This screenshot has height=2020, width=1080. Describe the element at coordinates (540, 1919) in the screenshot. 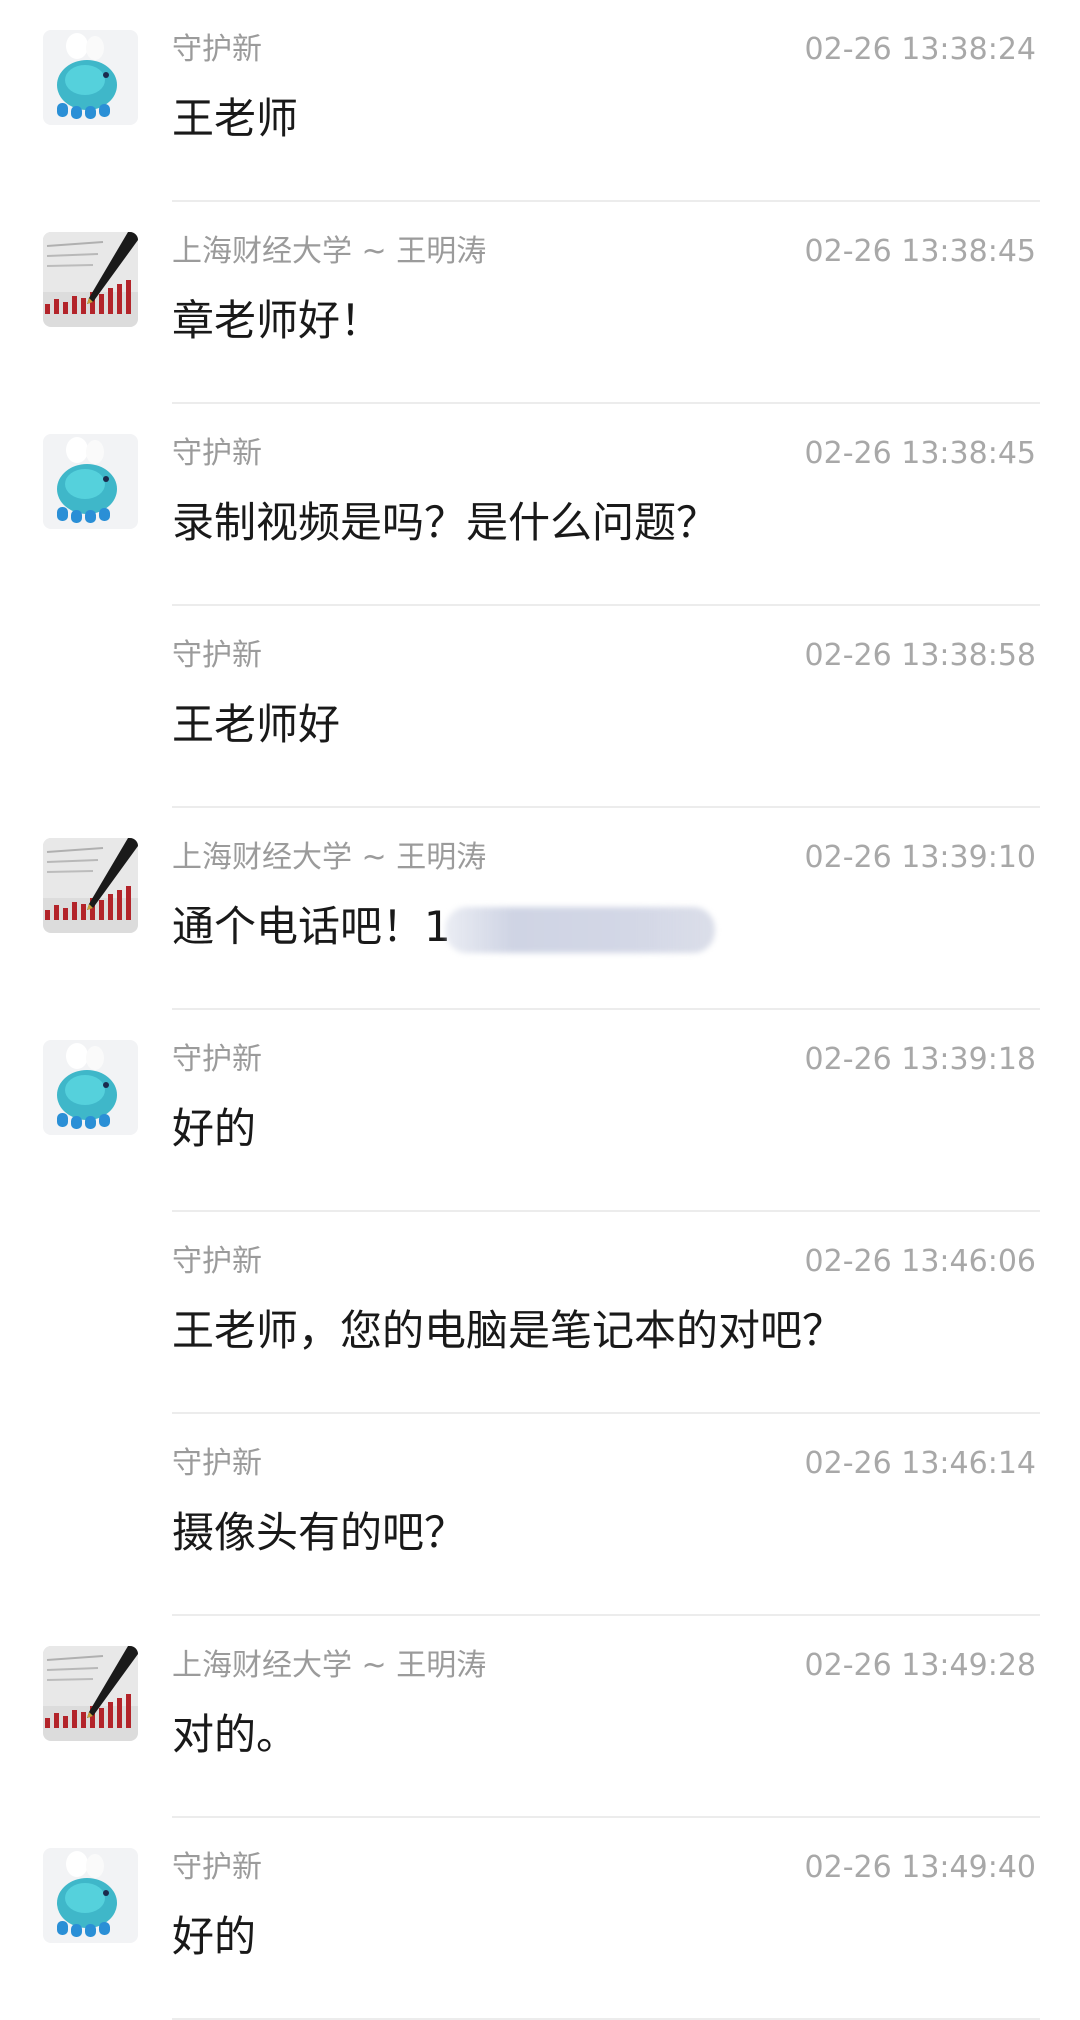

I see `message-row: 守护新 02-26 13:49:40 好的` at that location.